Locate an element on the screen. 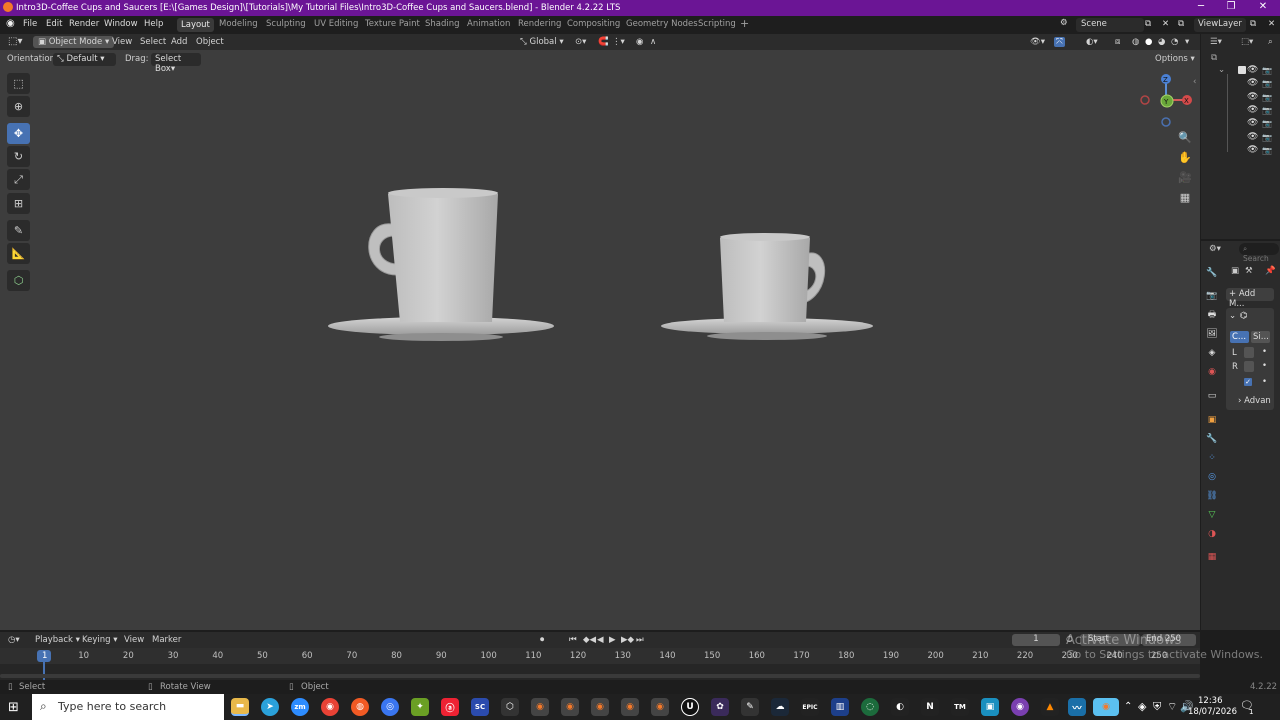 This screenshot has width=1280, height=720. scale-tool: ⤢ is located at coordinates (18, 179).